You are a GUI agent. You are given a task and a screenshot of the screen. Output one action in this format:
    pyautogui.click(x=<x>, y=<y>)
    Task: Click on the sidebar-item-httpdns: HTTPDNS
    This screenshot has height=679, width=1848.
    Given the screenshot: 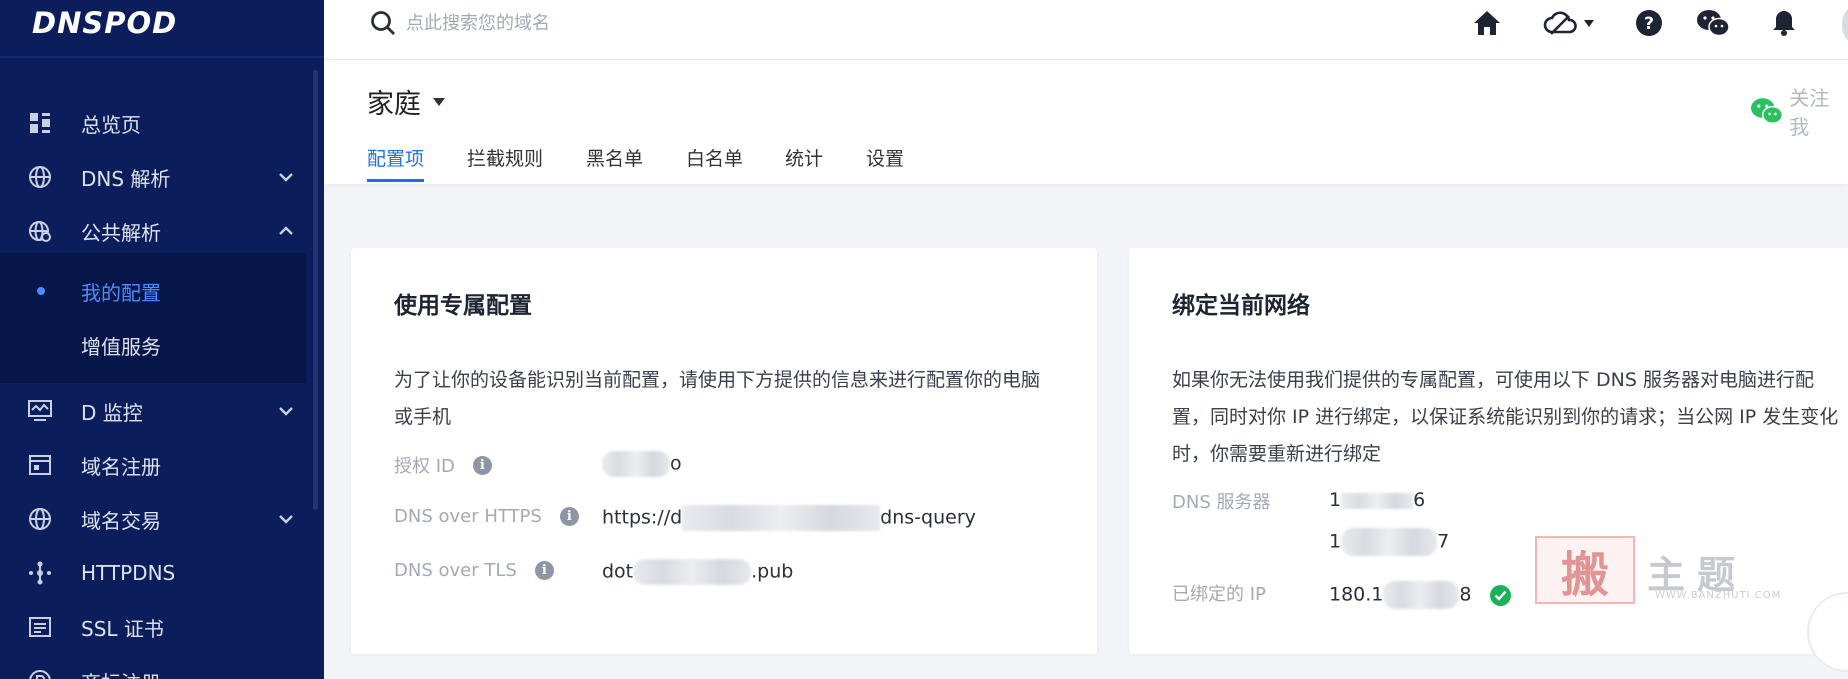 What is the action you would take?
    pyautogui.click(x=162, y=573)
    